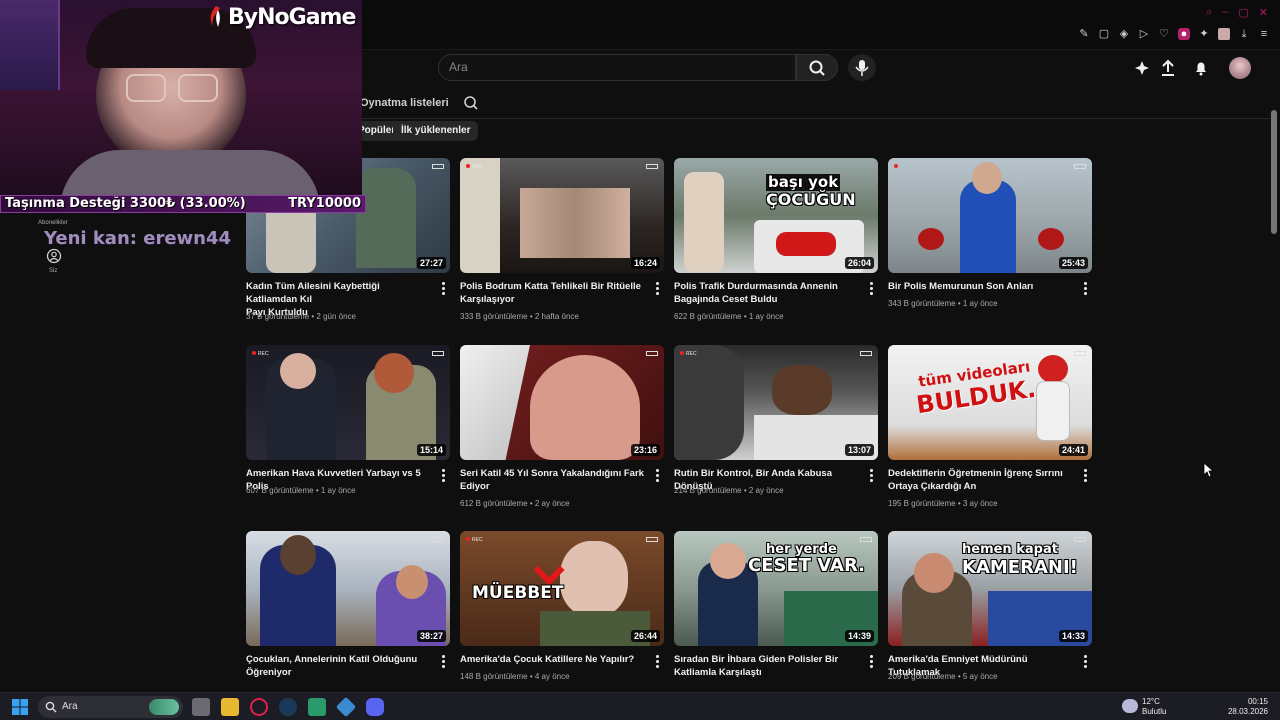 This screenshot has width=1280, height=720. What do you see at coordinates (375, 707) in the screenshot?
I see `discord-icon` at bounding box center [375, 707].